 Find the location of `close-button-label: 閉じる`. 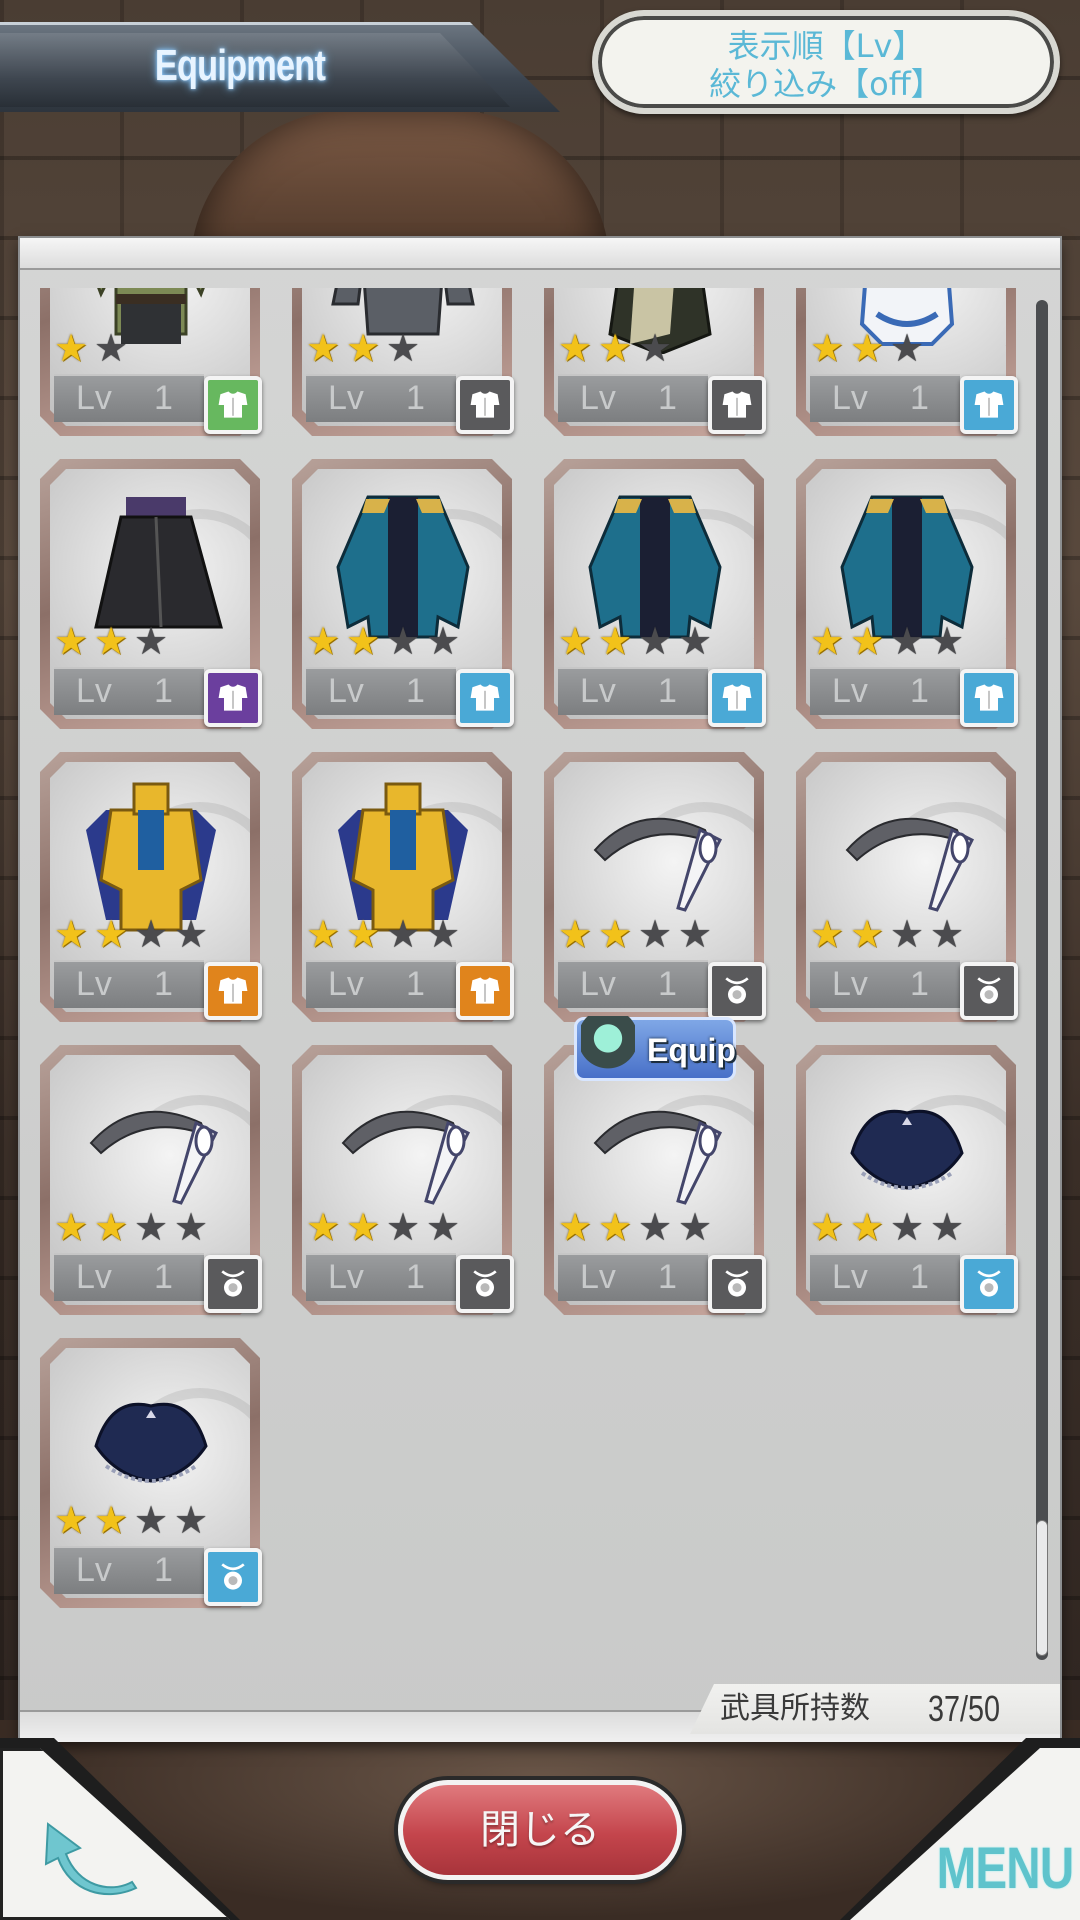

close-button-label: 閉じる is located at coordinates (540, 1830).